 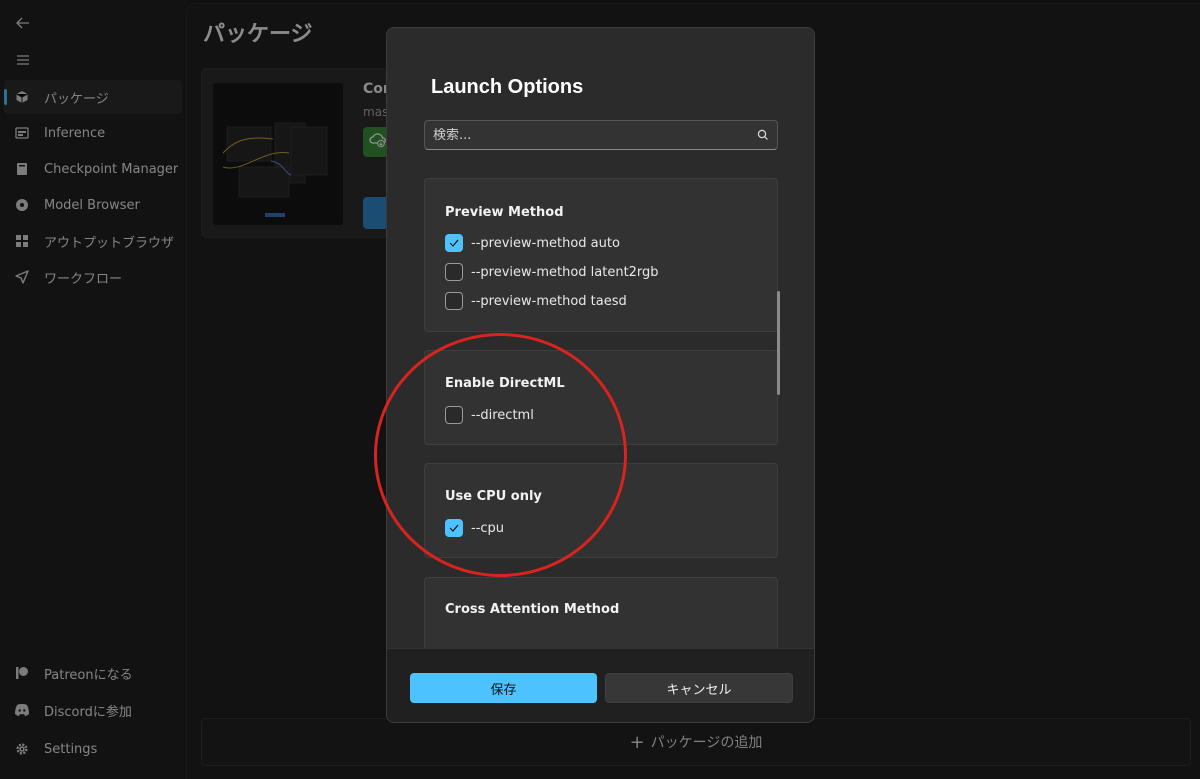 What do you see at coordinates (778, 343) in the screenshot?
I see `scrollbar-thumb` at bounding box center [778, 343].